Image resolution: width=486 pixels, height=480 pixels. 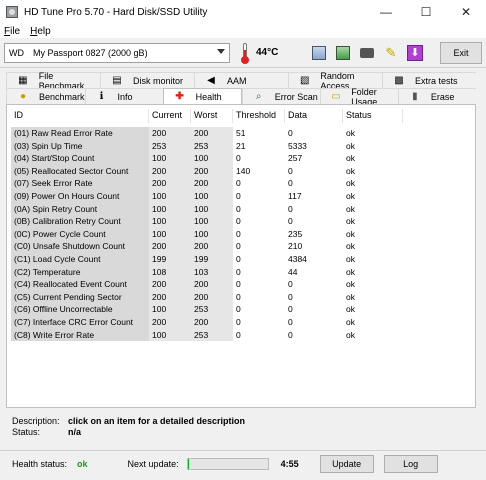 I want to click on minimize-button: —, so click(x=386, y=12).